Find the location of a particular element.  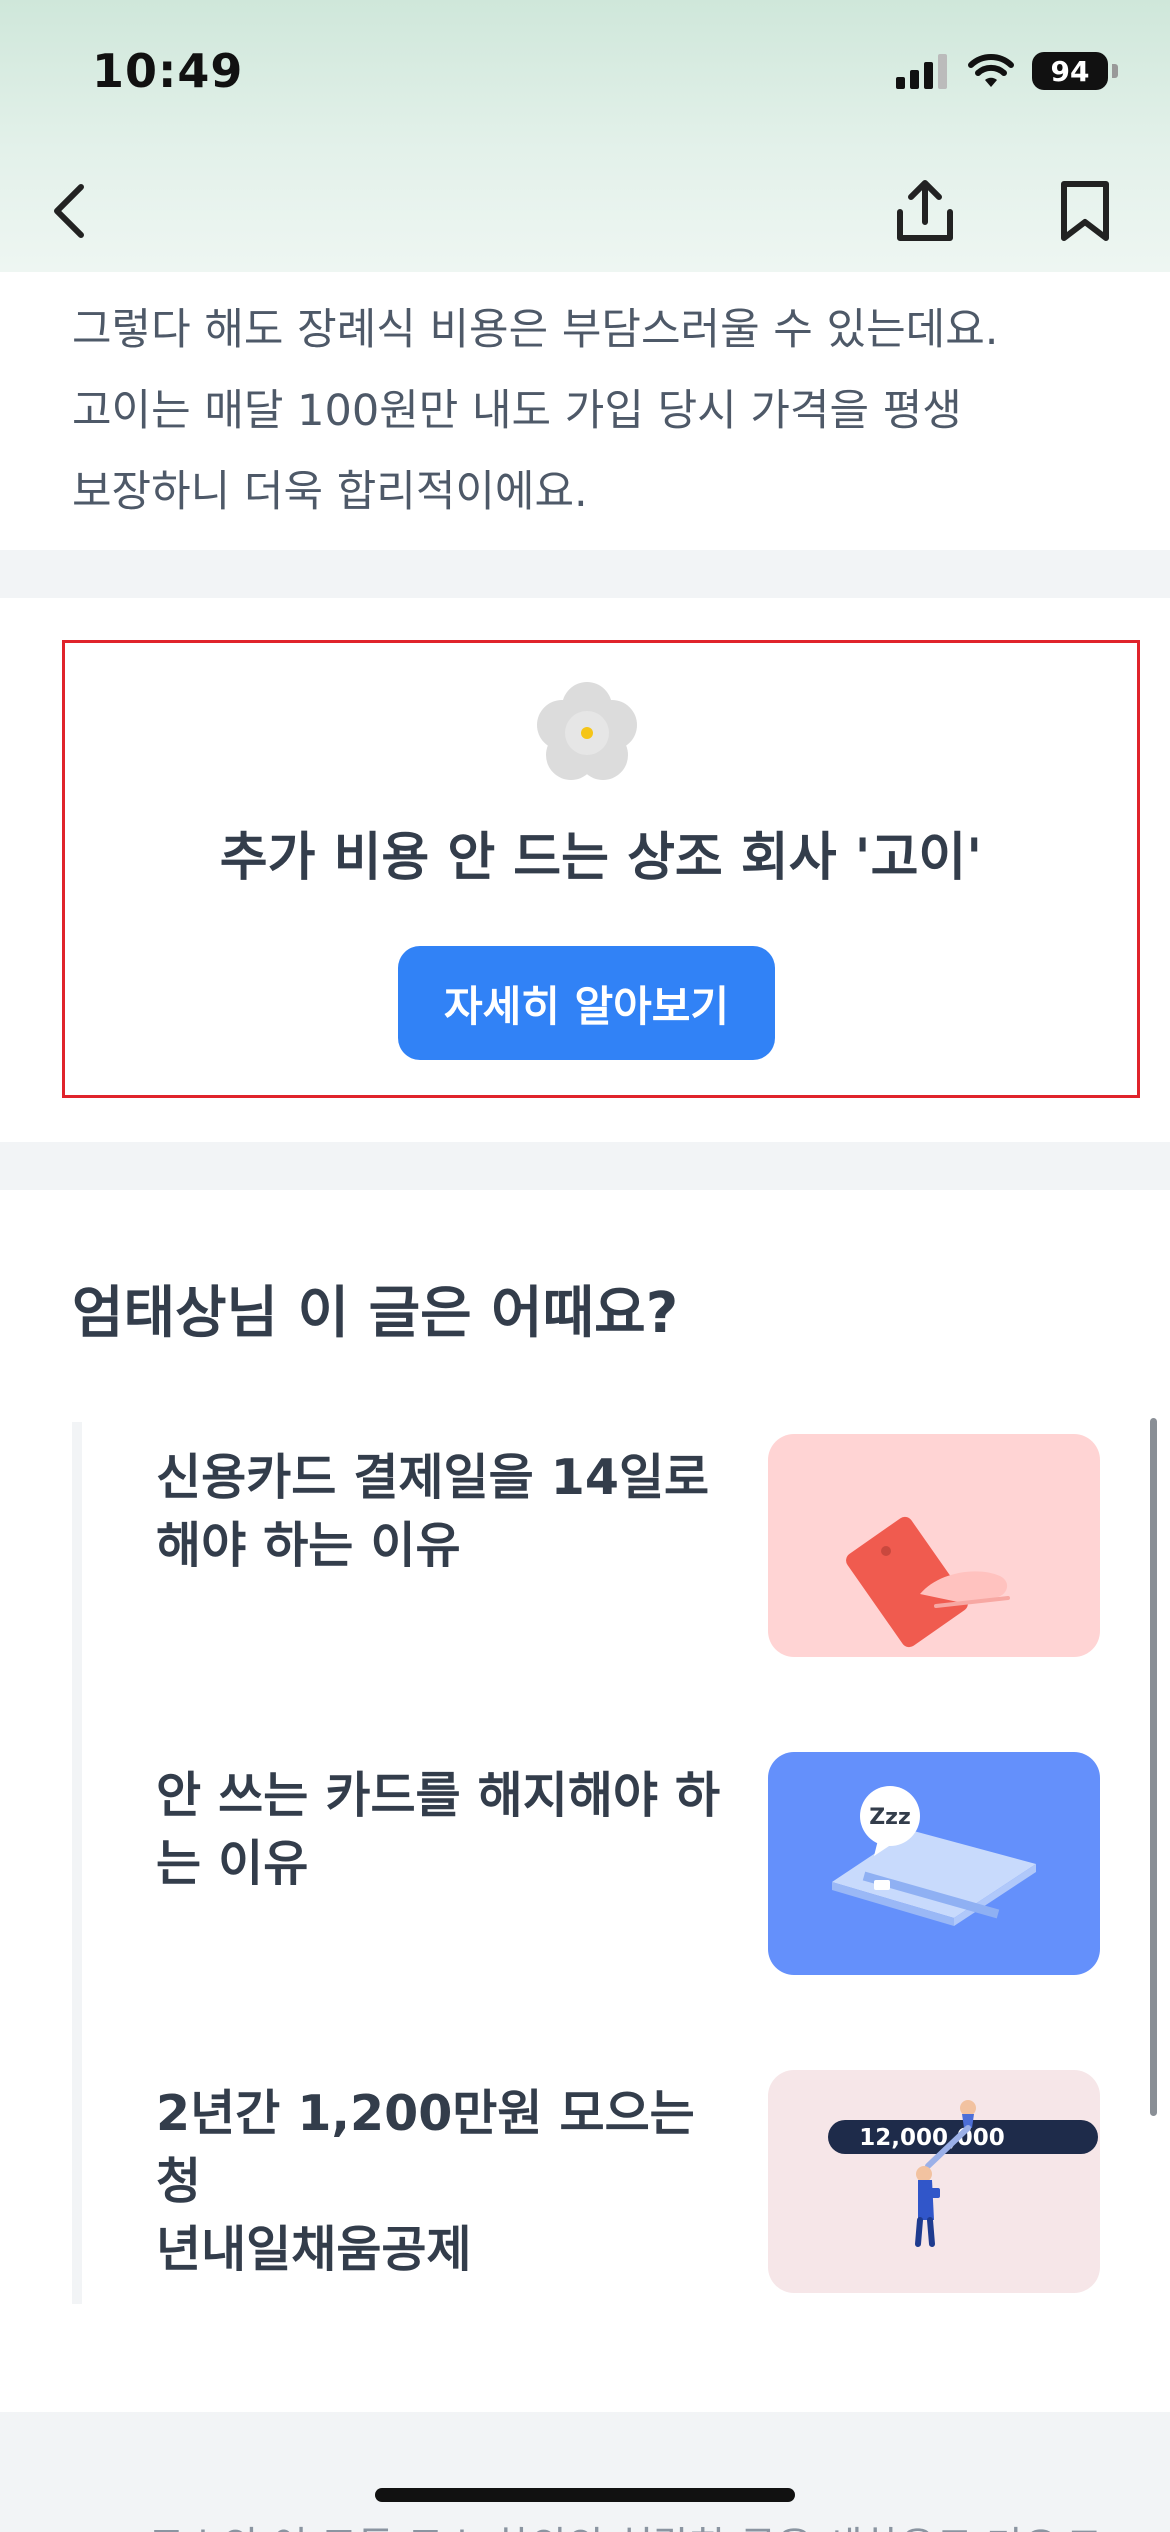

article-line: 보장하니 더욱 합리적이에요. is located at coordinates (330, 492).